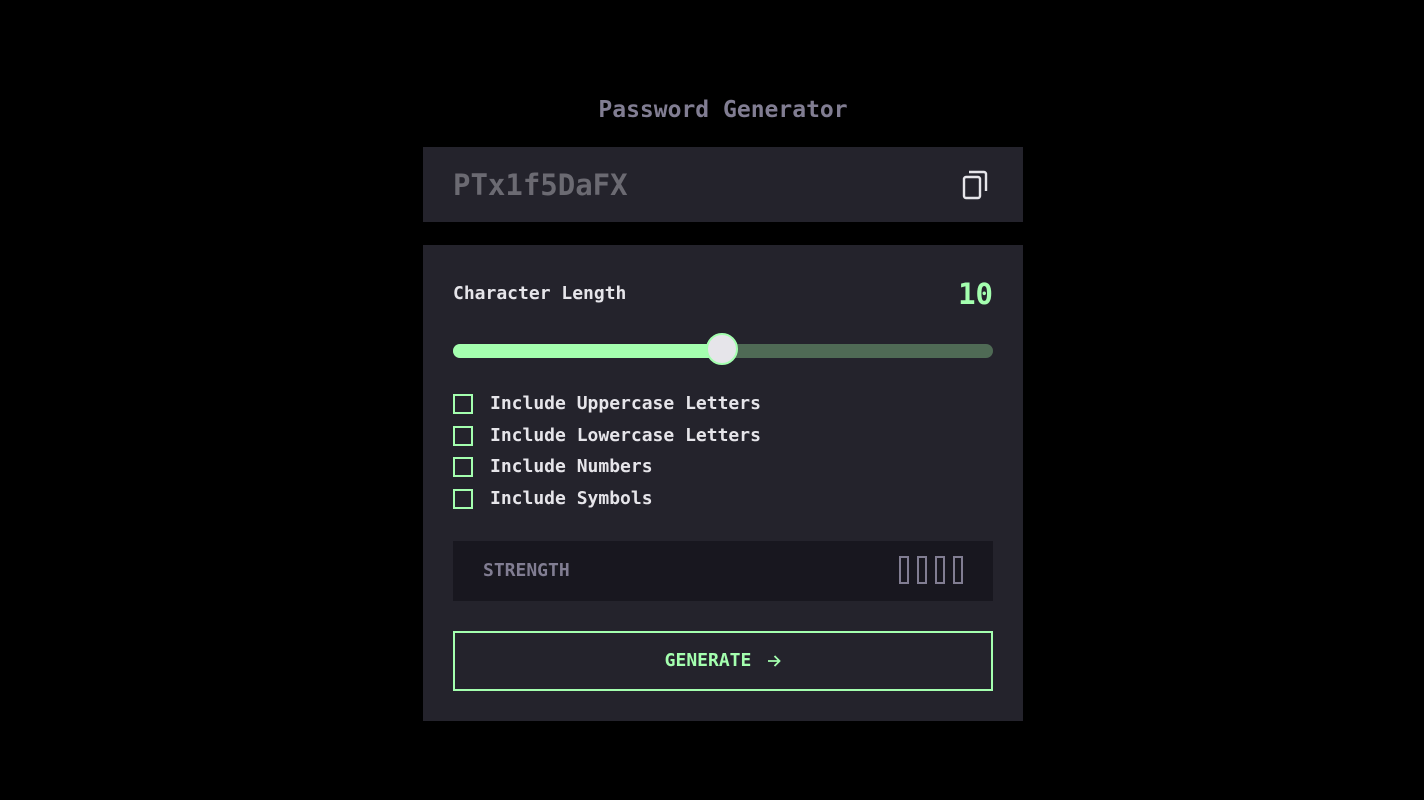  I want to click on option-label: Include Symbols, so click(571, 498).